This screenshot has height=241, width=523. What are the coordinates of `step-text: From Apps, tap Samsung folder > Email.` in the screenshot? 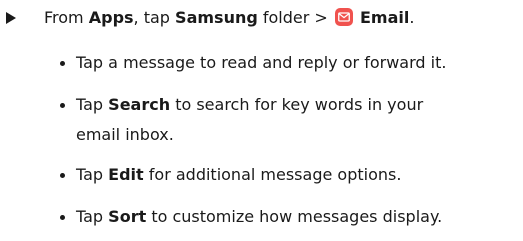 It's located at (229, 18).